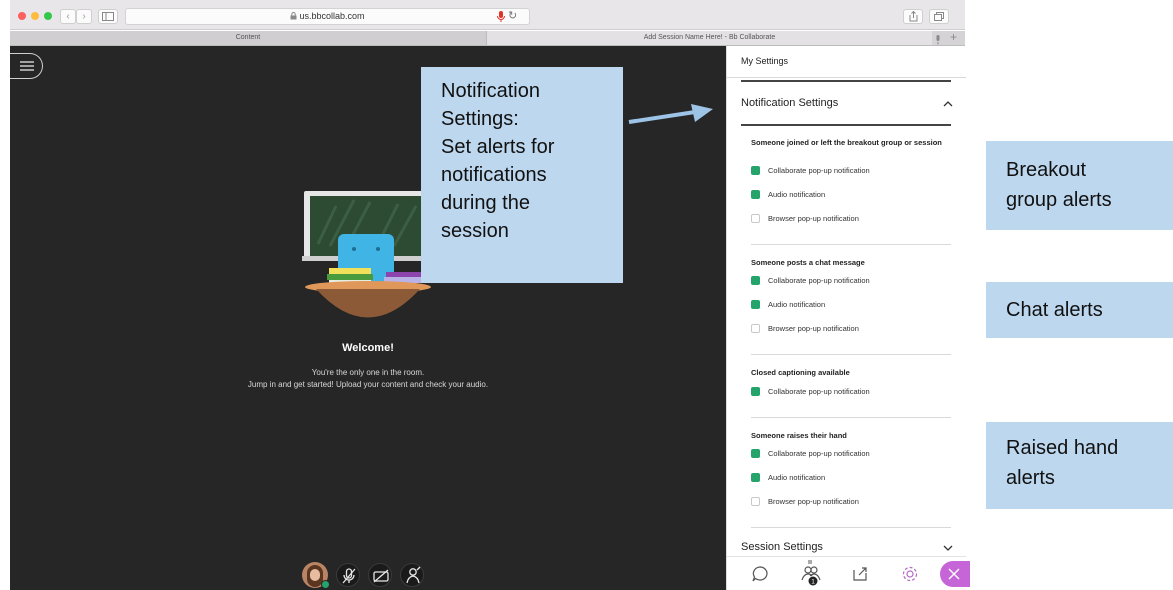 The width and height of the screenshot is (1173, 590). Describe the element at coordinates (813, 582) in the screenshot. I see `attendee-count-badge: 1` at that location.